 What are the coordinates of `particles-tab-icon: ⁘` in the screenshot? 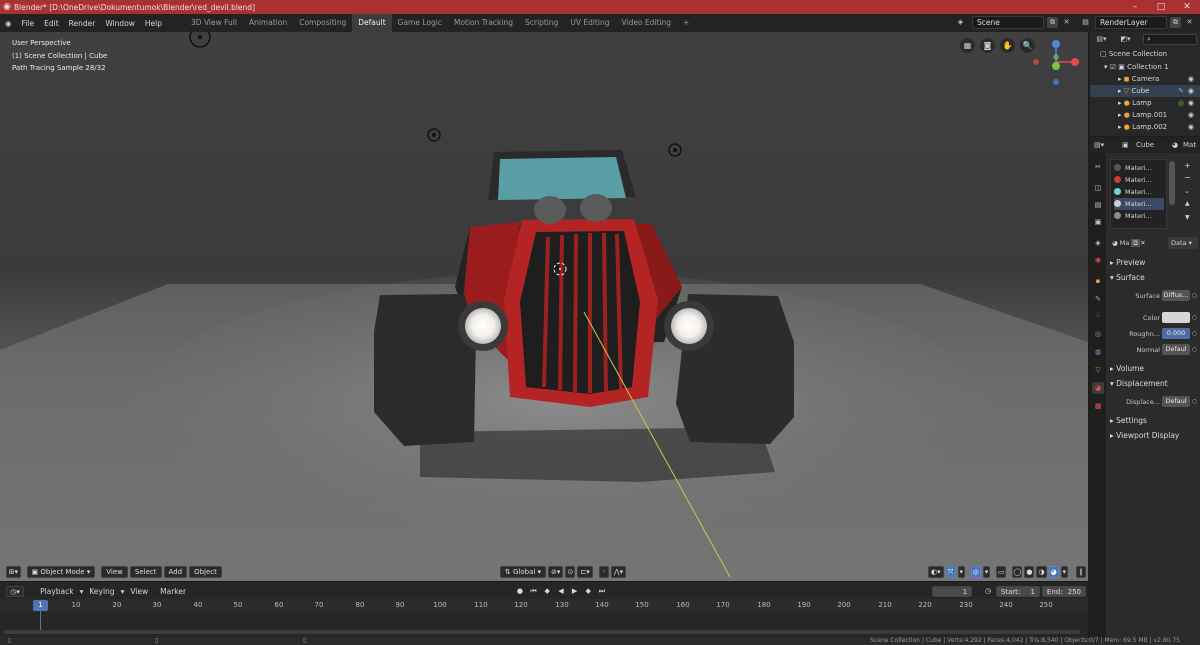 It's located at (1098, 316).